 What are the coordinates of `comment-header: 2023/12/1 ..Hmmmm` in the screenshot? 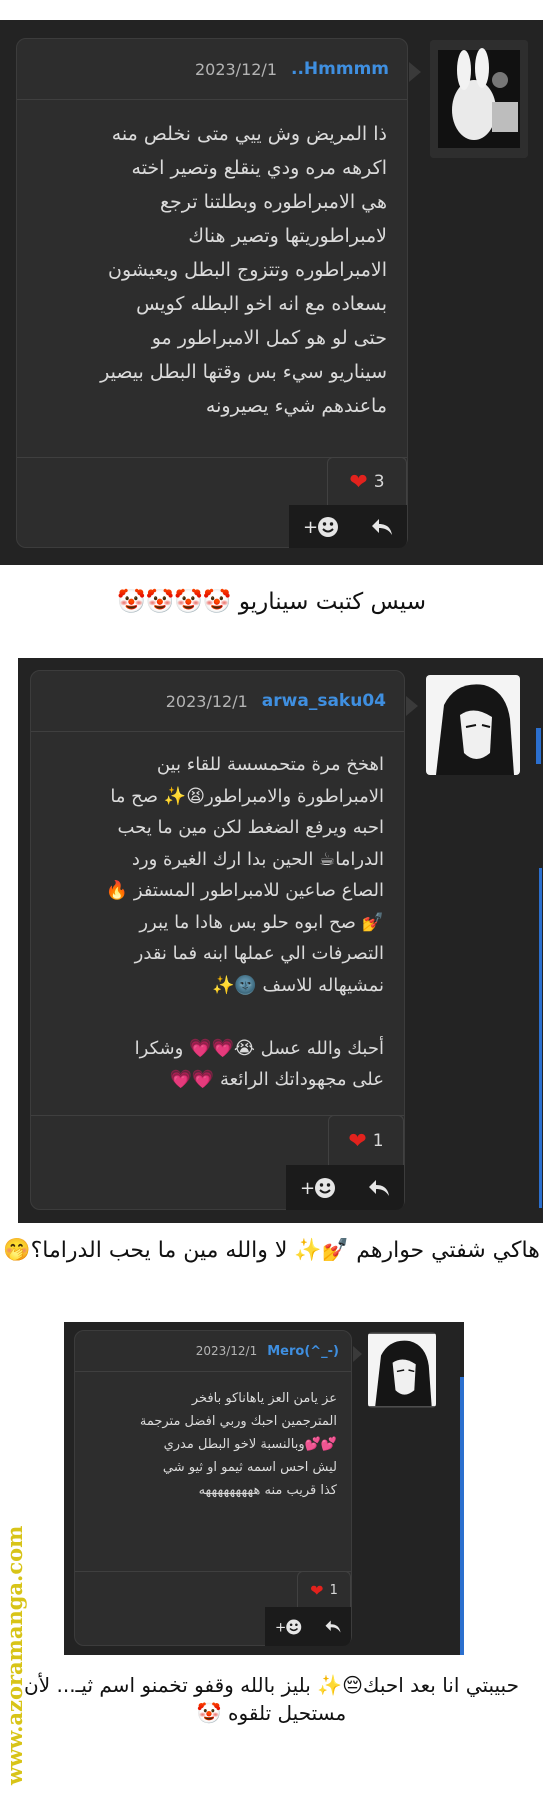 It's located at (212, 69).